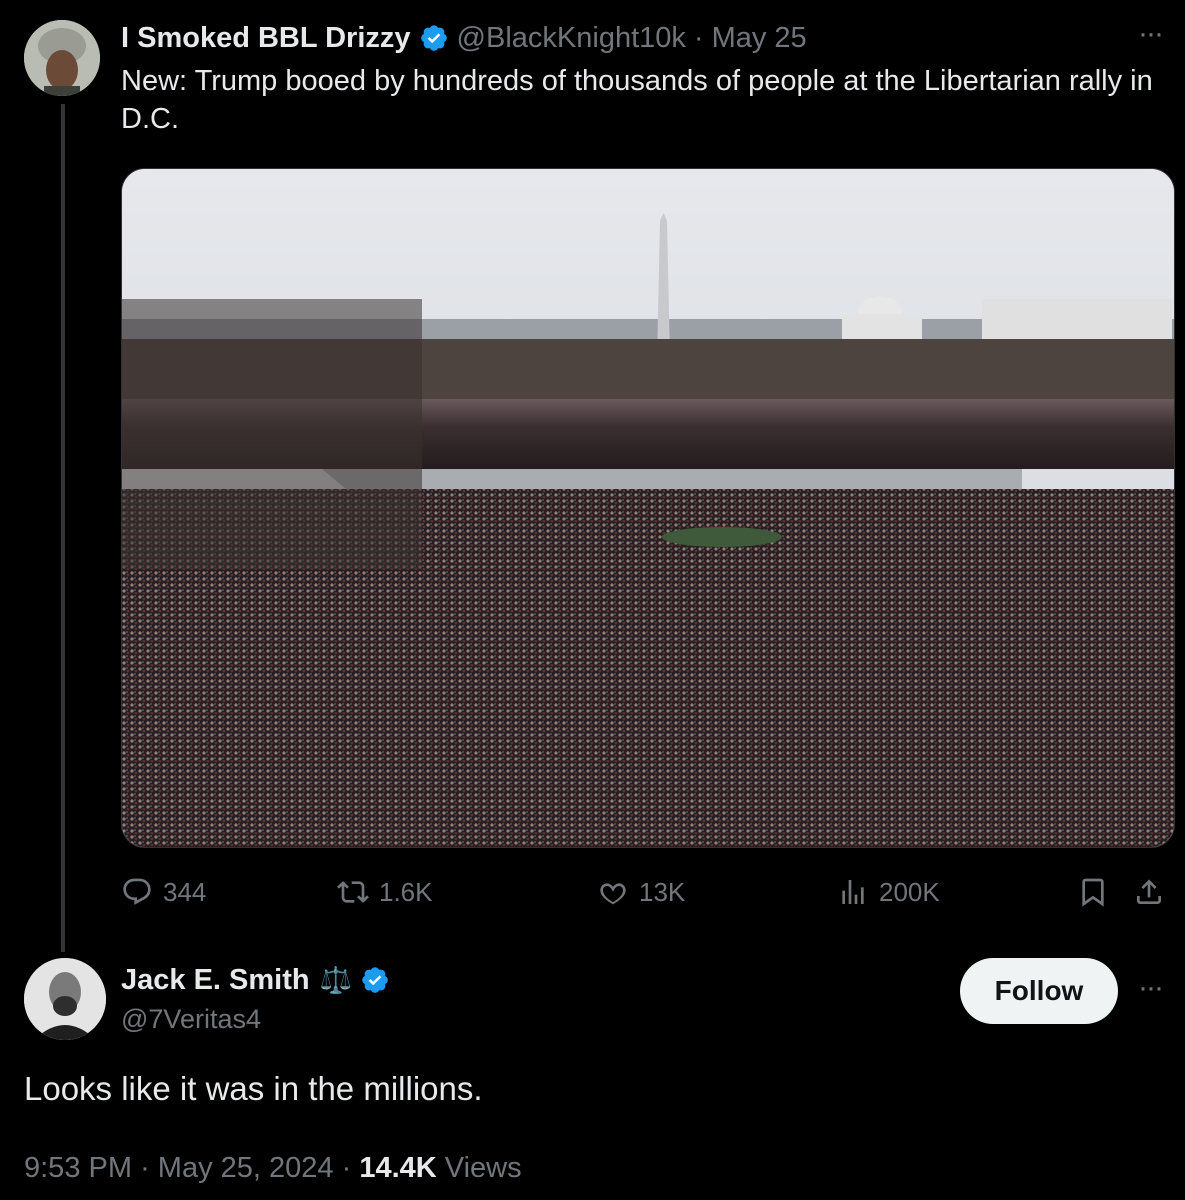  I want to click on bookmark-button, so click(1098, 892).